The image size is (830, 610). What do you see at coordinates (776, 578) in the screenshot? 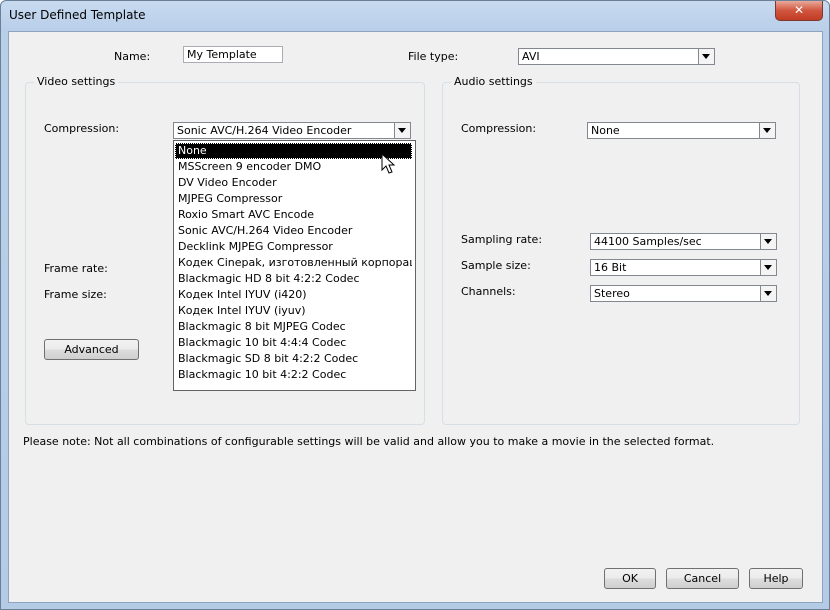
I see `help-button: Help` at bounding box center [776, 578].